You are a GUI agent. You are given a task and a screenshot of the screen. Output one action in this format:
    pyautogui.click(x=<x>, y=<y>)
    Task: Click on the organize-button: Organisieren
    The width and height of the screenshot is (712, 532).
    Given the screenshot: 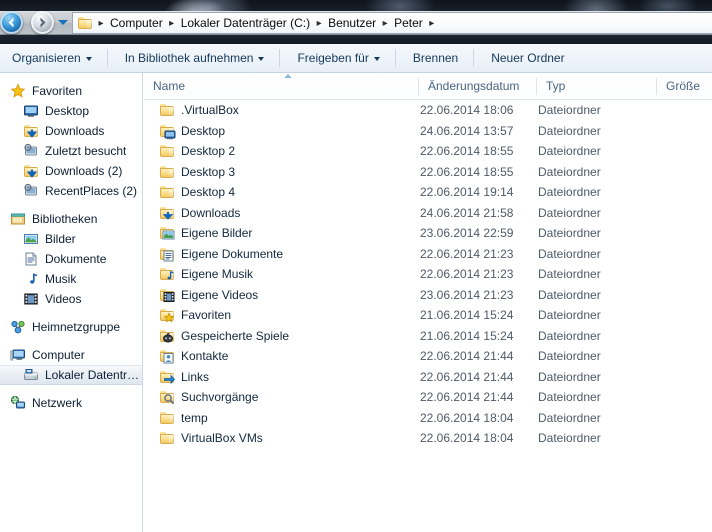 What is the action you would take?
    pyautogui.click(x=52, y=58)
    